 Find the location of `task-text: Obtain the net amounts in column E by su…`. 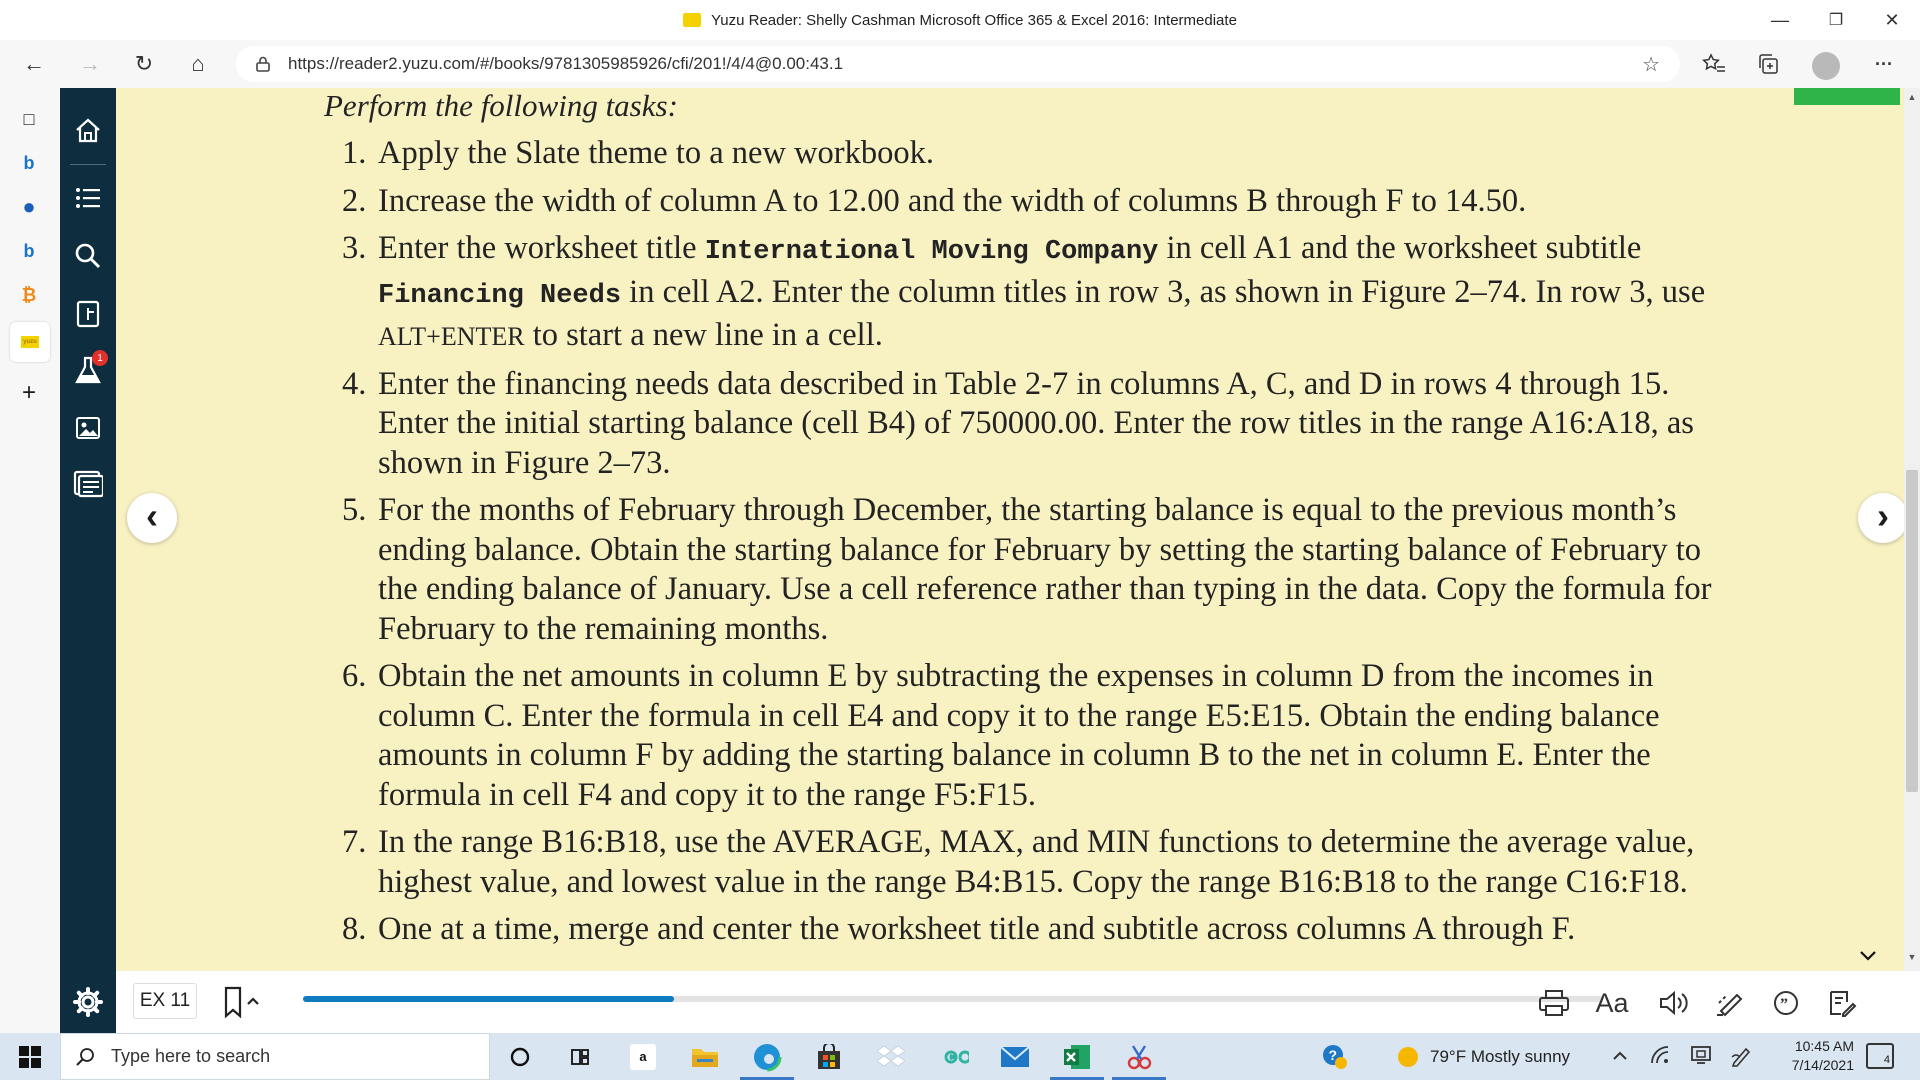

task-text: Obtain the net amounts in column E by su… is located at coordinates (1019, 735).